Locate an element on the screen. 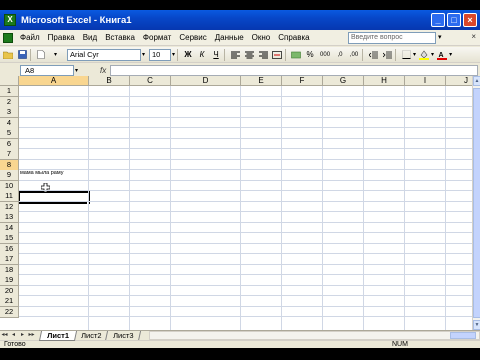 The image size is (480, 360). row-header-14: 14 is located at coordinates (9, 228).